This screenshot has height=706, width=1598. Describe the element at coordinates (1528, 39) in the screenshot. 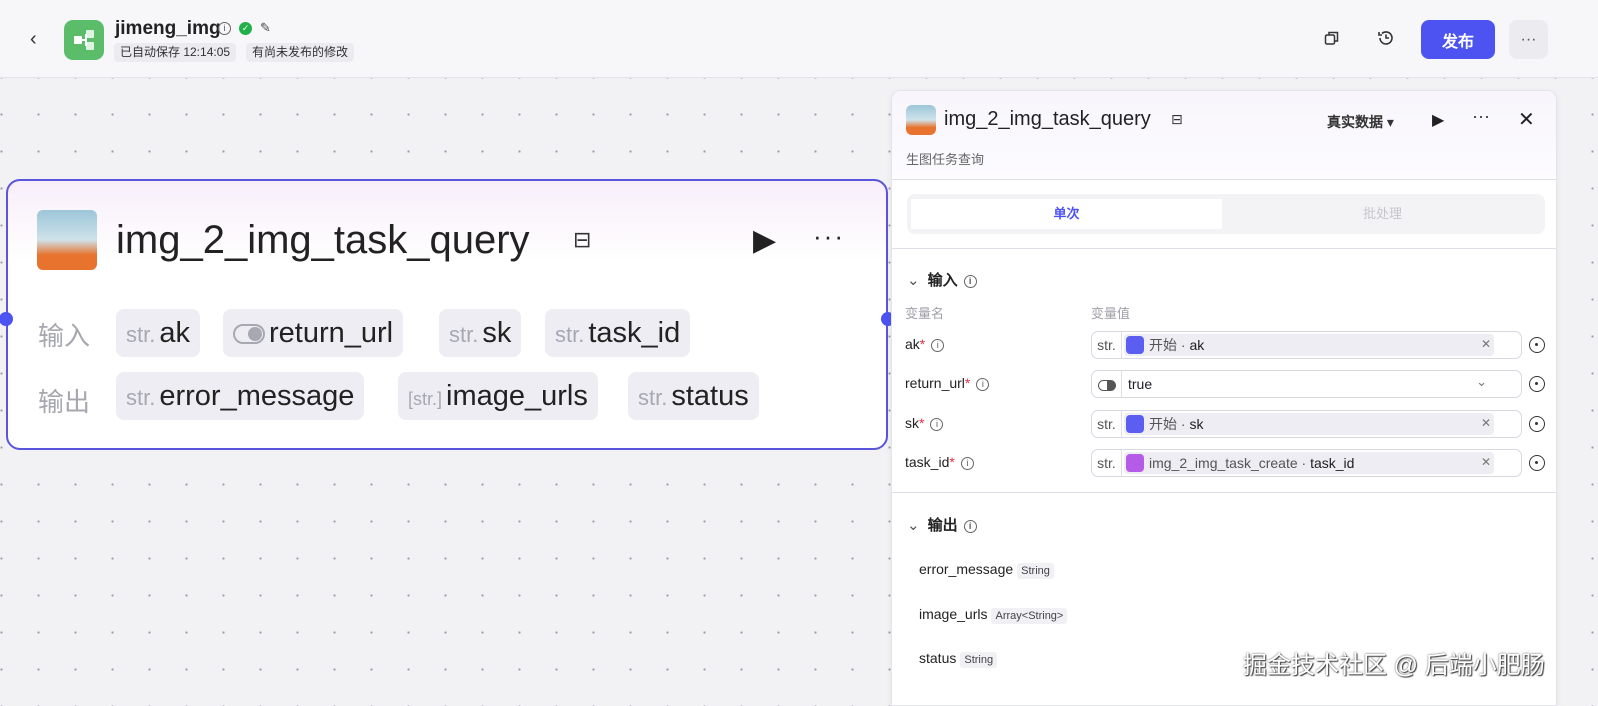

I see `more-menu-button: ···` at that location.